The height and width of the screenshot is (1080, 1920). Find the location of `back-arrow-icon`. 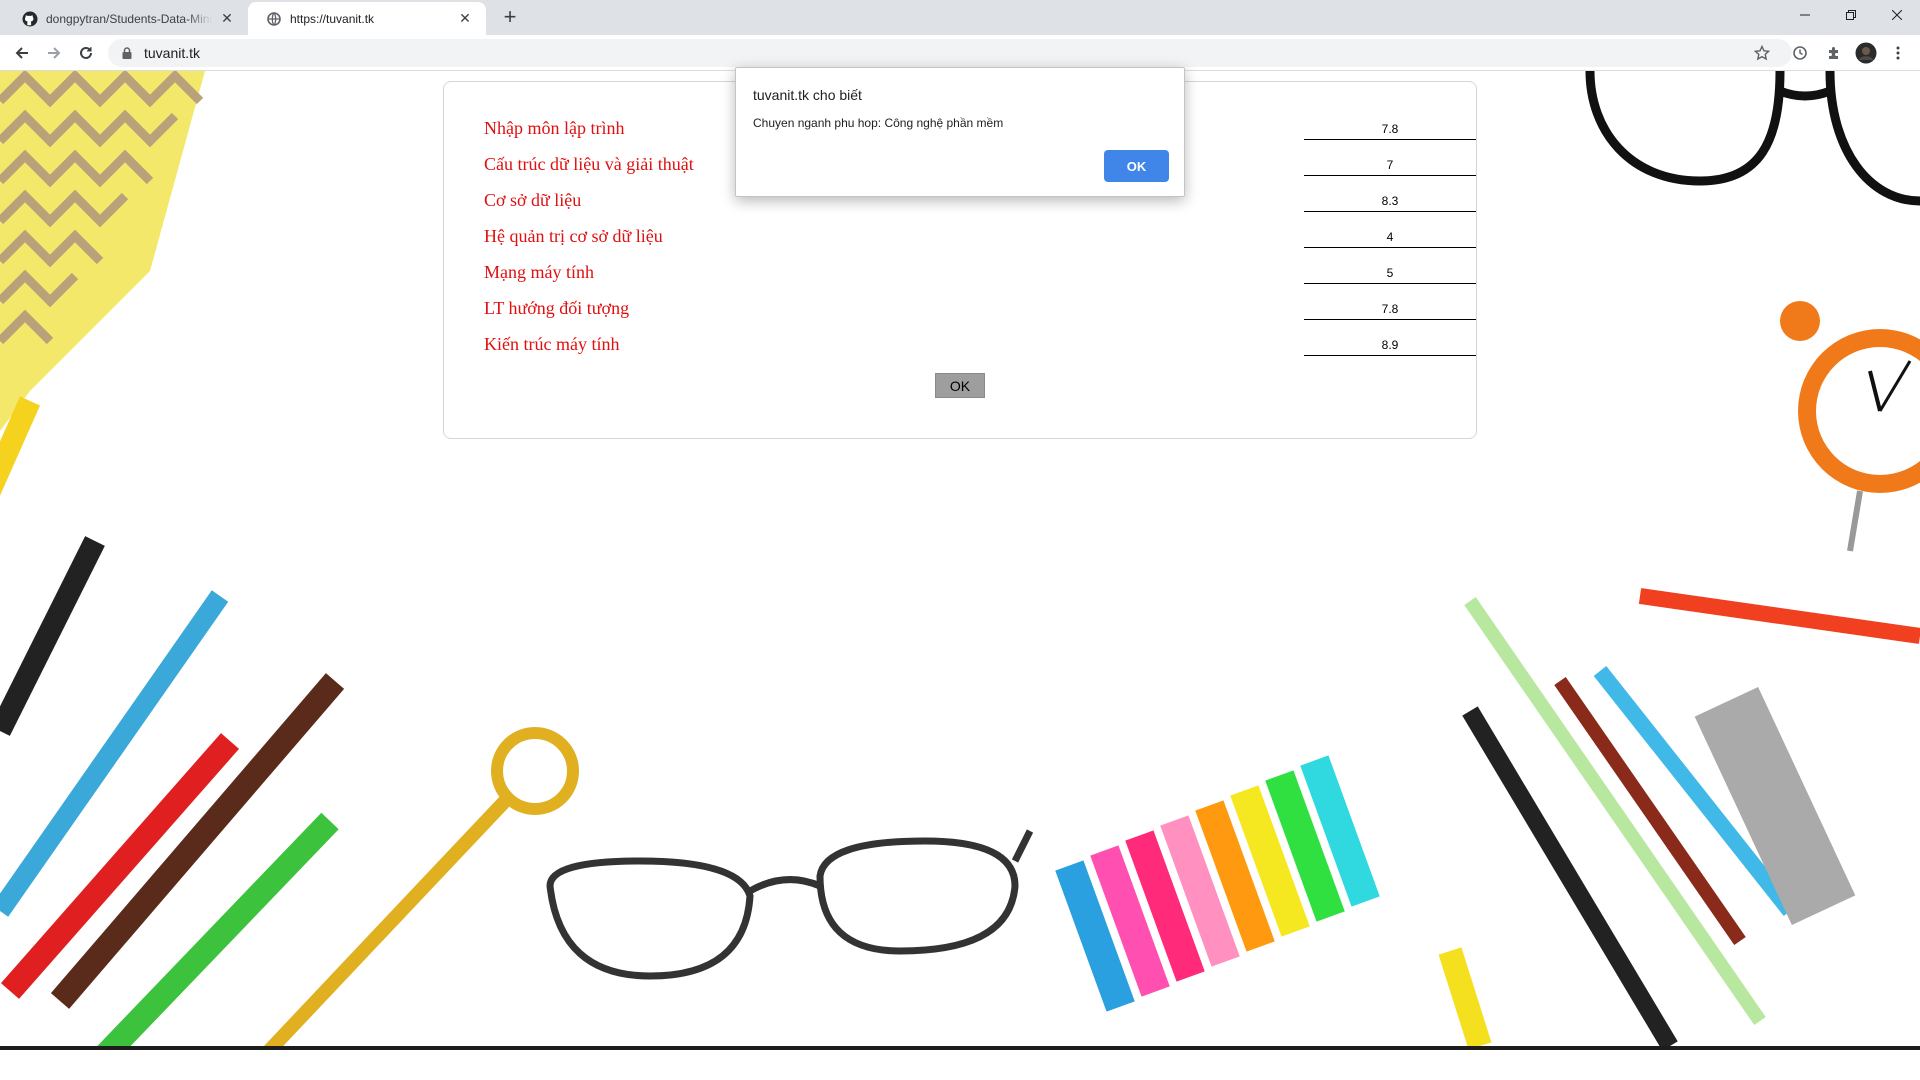

back-arrow-icon is located at coordinates (22, 53).